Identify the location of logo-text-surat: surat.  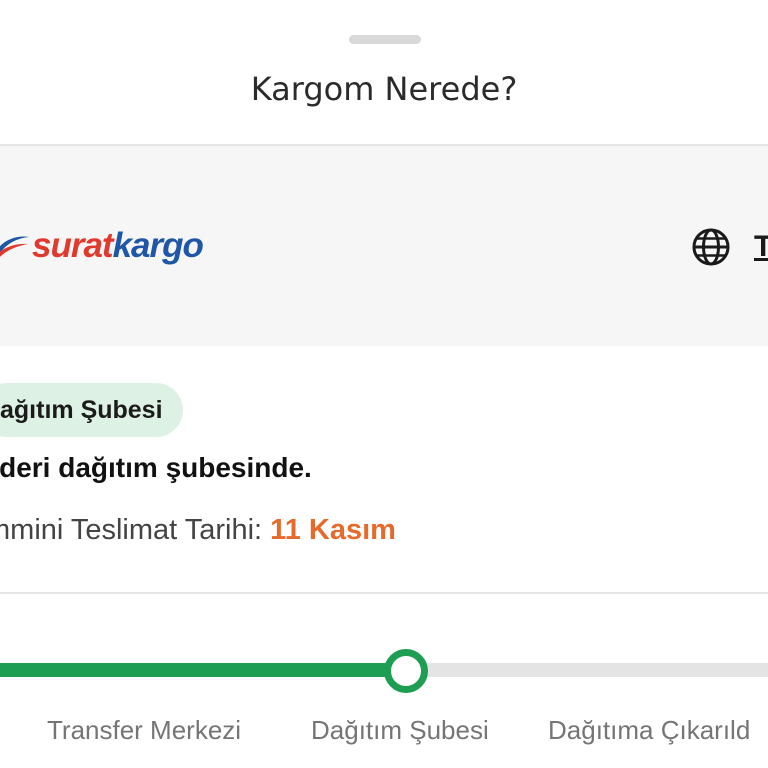
(73, 245).